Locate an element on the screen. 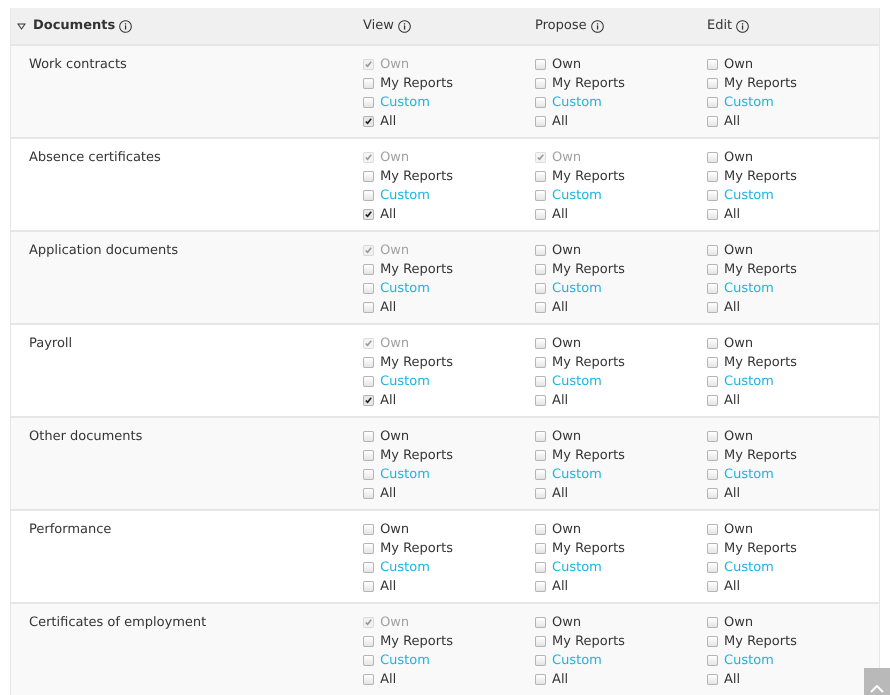  scroll-top-button is located at coordinates (877, 681).